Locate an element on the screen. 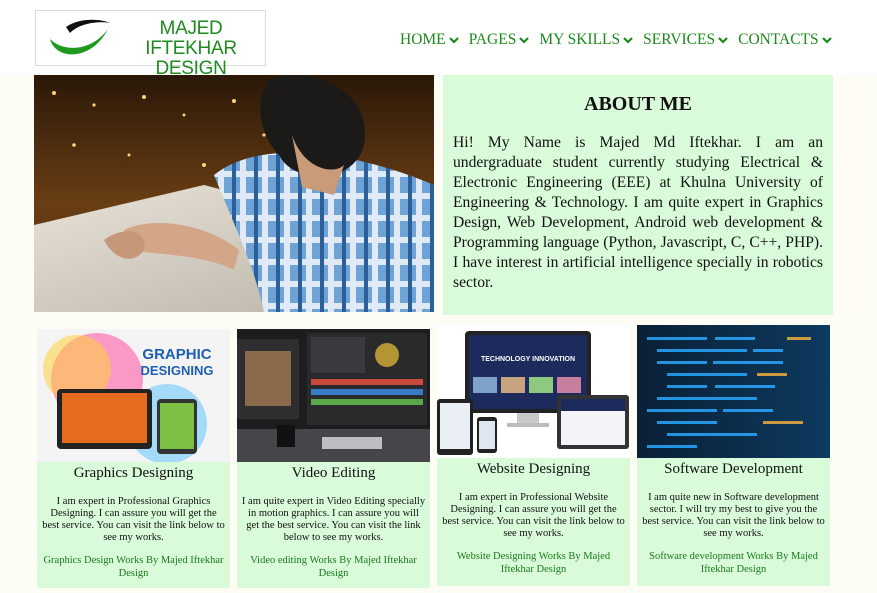  nav-contacts: CONTACTS is located at coordinates (785, 40).